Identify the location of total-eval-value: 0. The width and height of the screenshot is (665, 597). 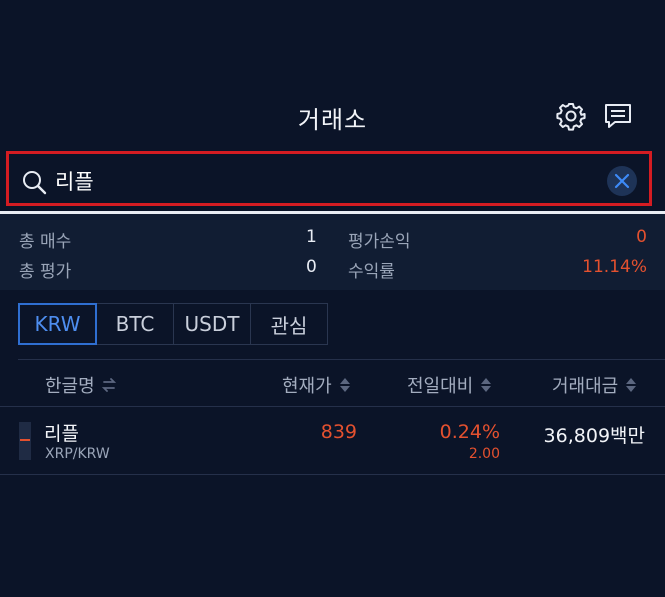
(311, 267).